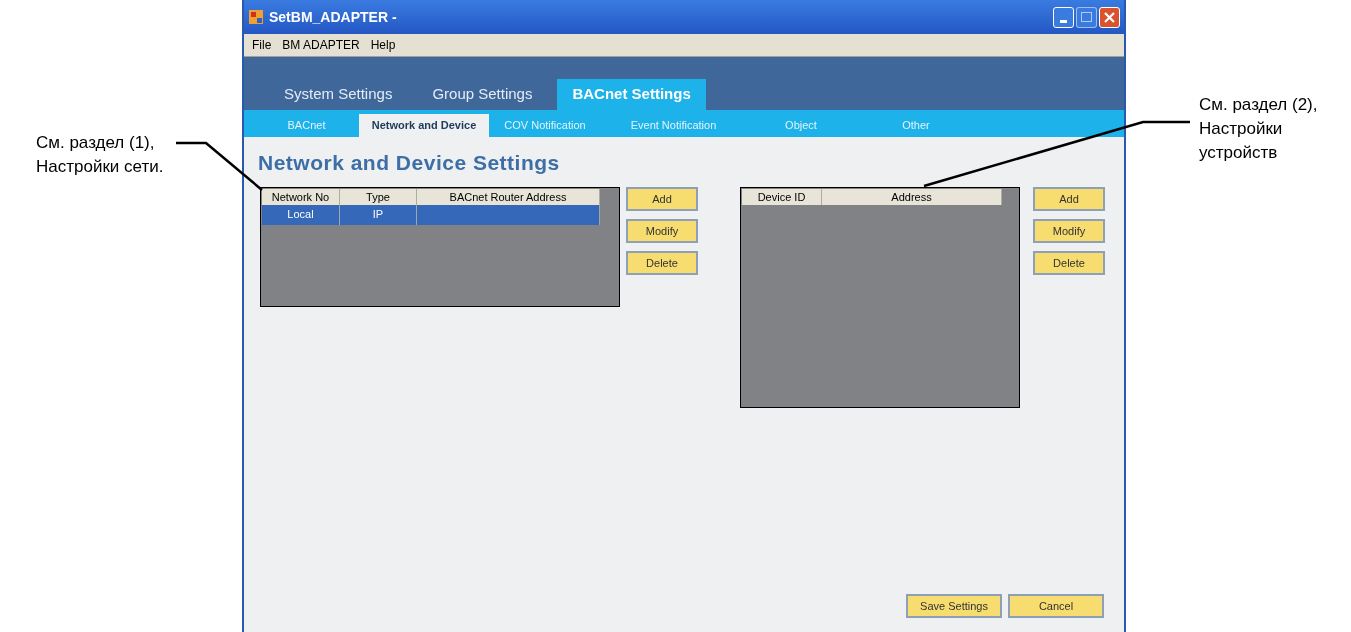 The height and width of the screenshot is (632, 1351). I want to click on table-cell: Local, so click(300, 214).